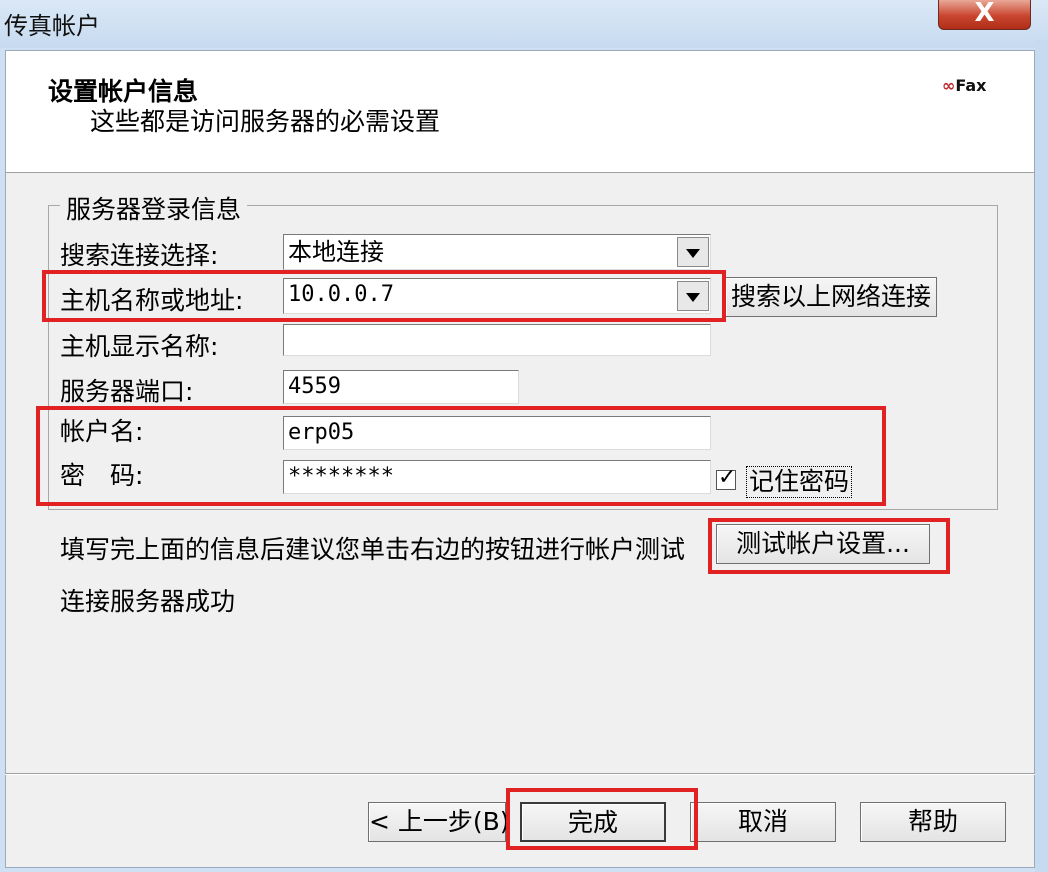  Describe the element at coordinates (1041, 456) in the screenshot. I see `window-frame` at that location.